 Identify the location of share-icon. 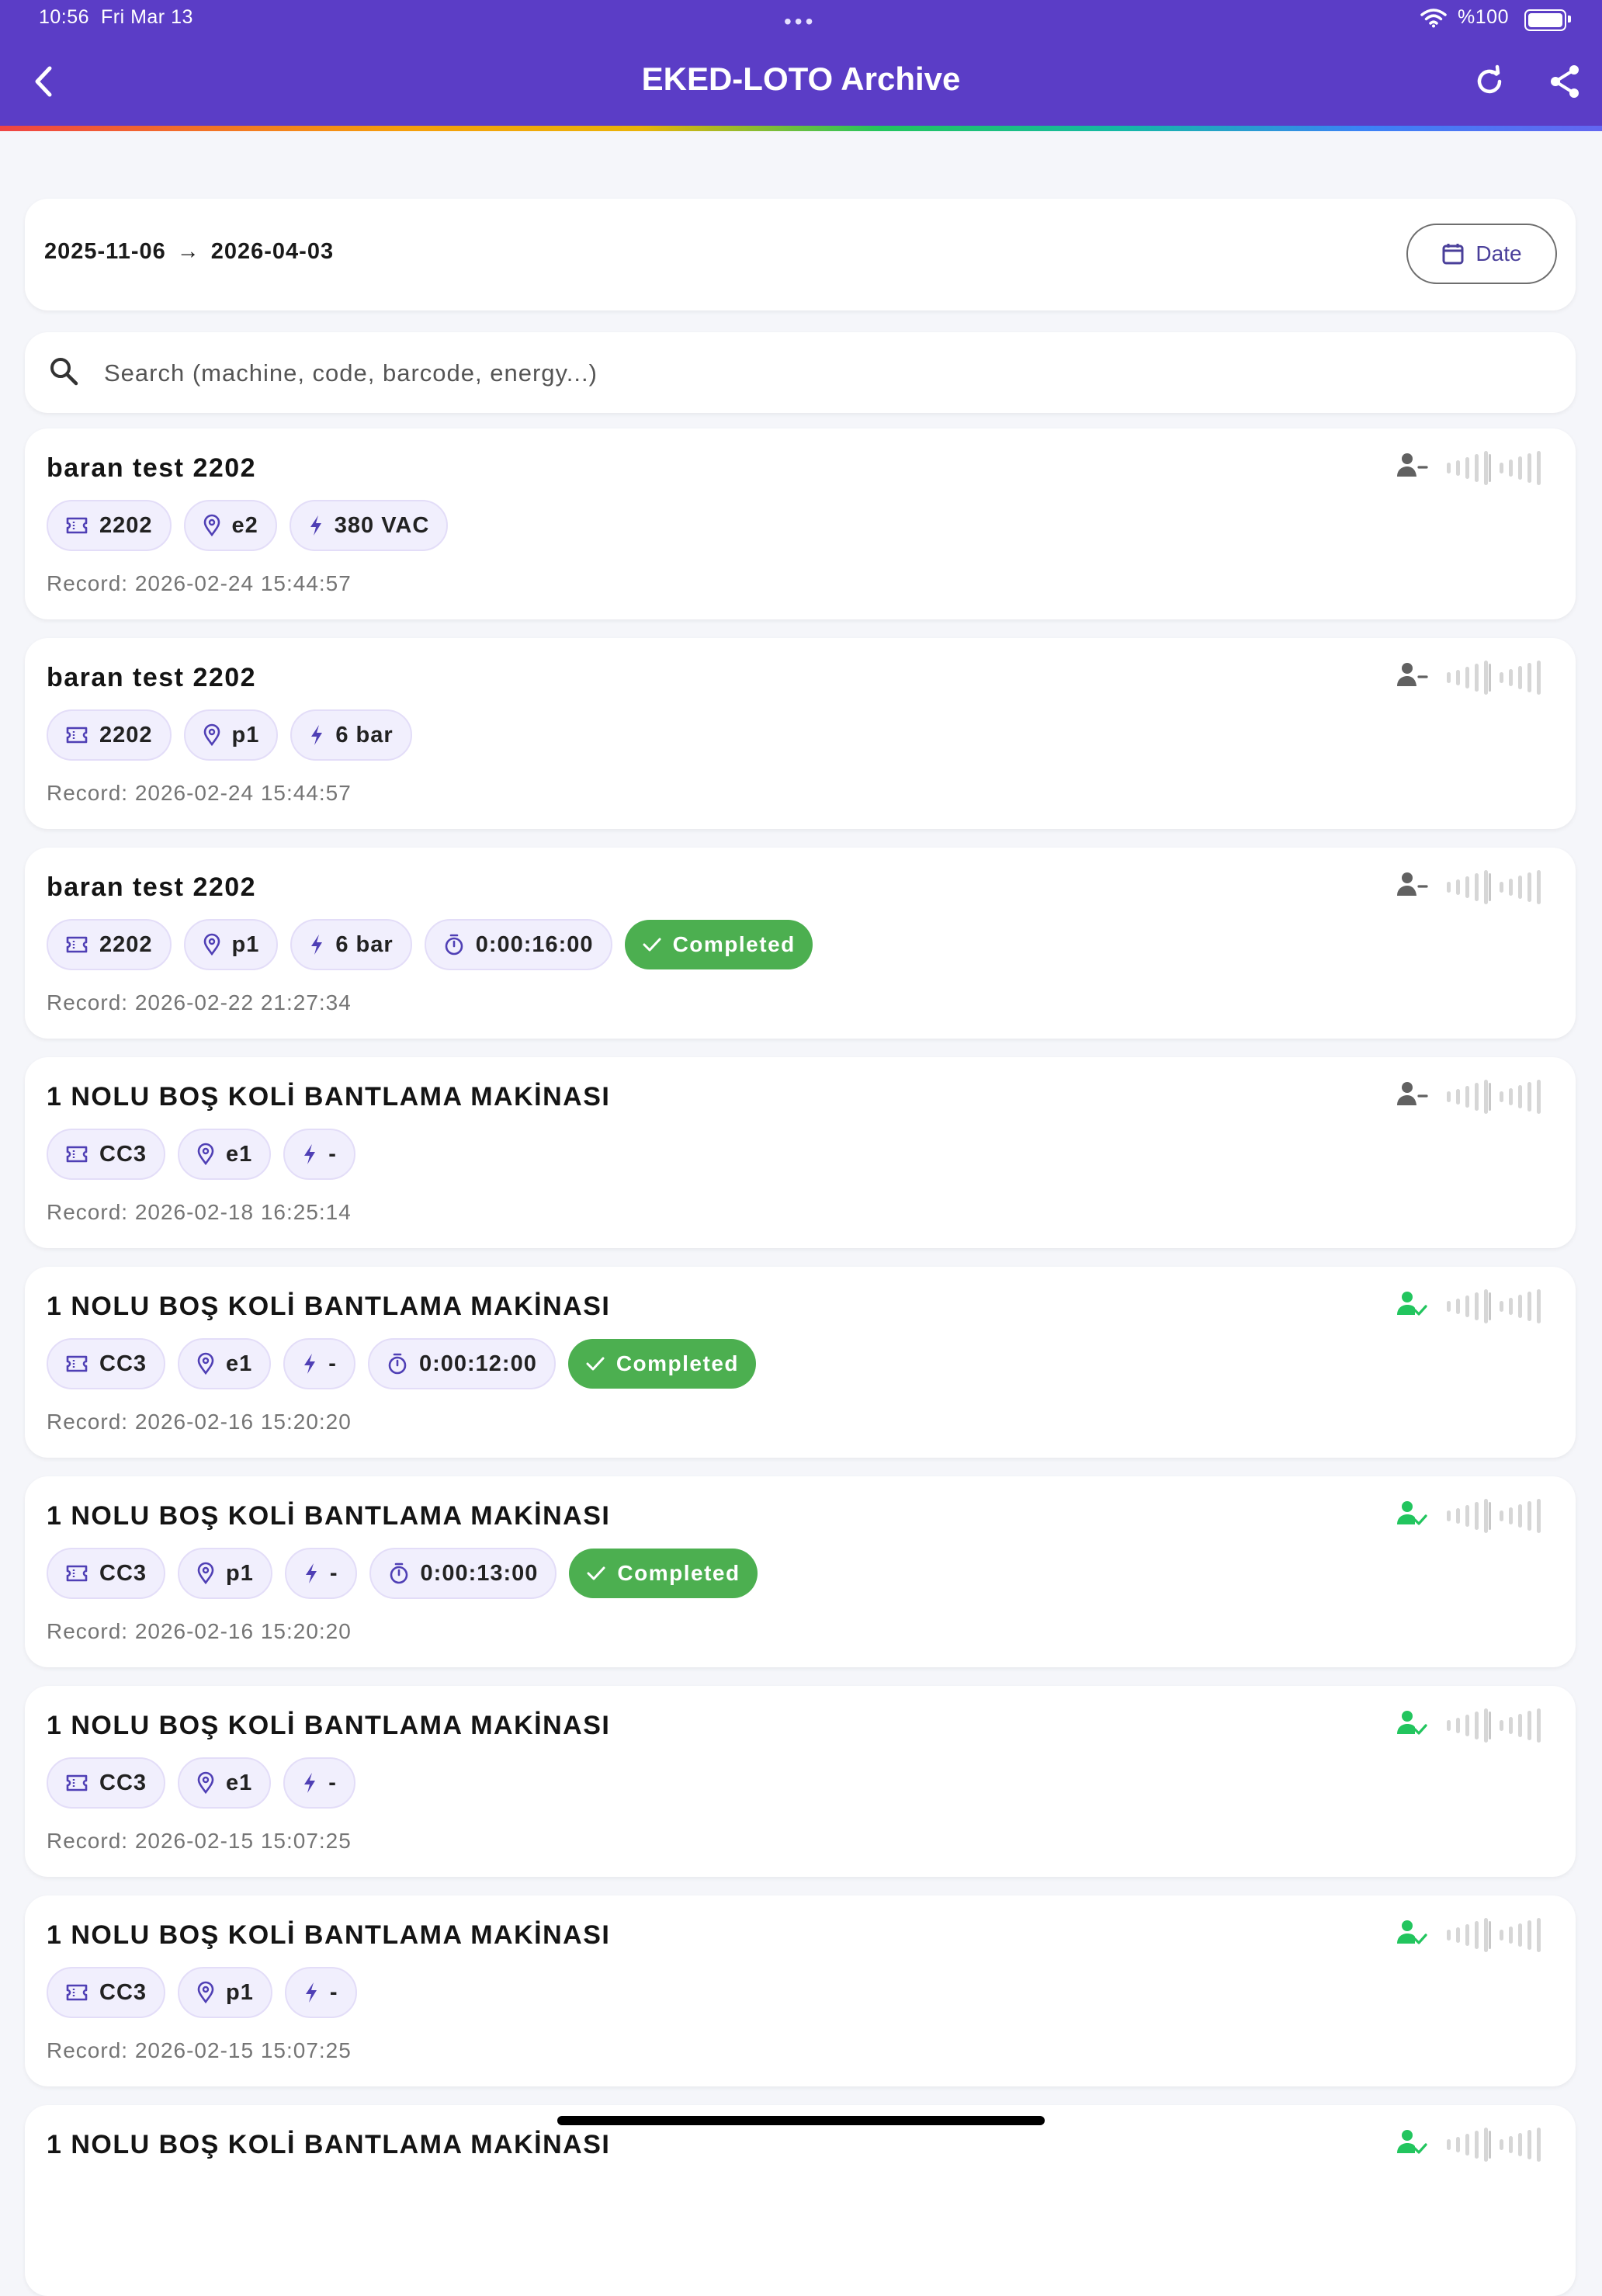
(1566, 81).